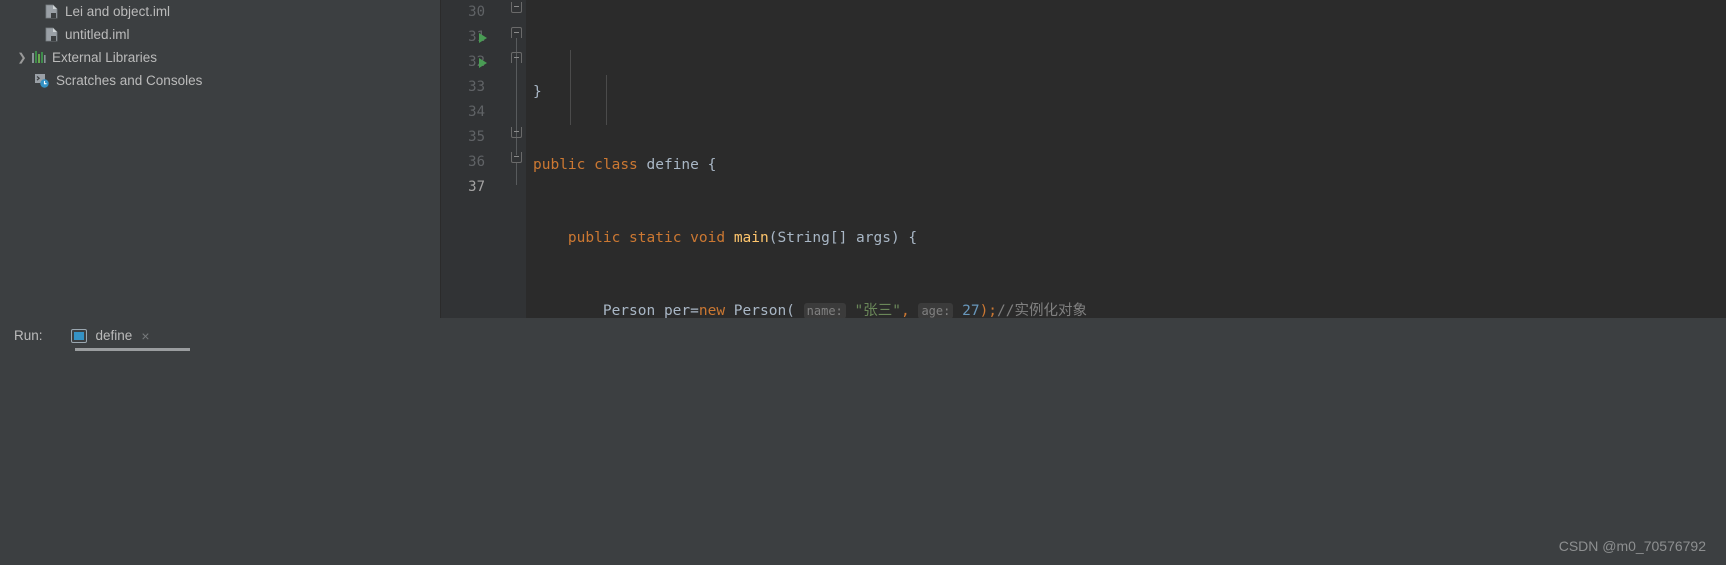 The width and height of the screenshot is (1726, 565). Describe the element at coordinates (616, 165) in the screenshot. I see `code-token: class` at that location.